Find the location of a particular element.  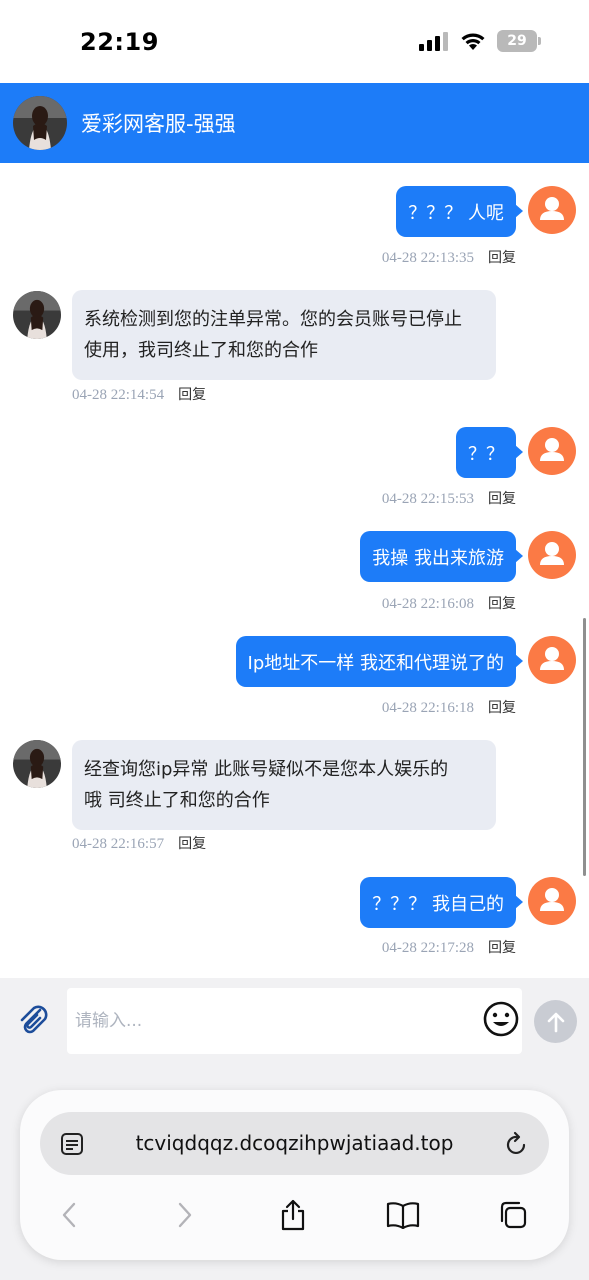

message-meta: 04-28 22:13:35 回复 is located at coordinates (449, 257).